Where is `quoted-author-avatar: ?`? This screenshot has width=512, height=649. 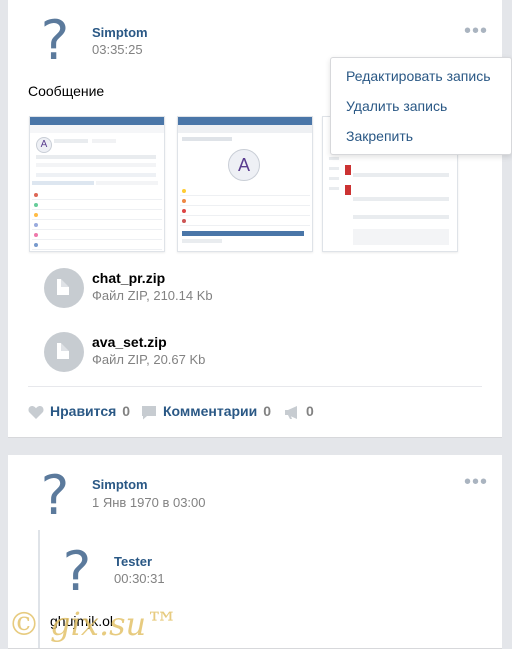 quoted-author-avatar: ? is located at coordinates (77, 572).